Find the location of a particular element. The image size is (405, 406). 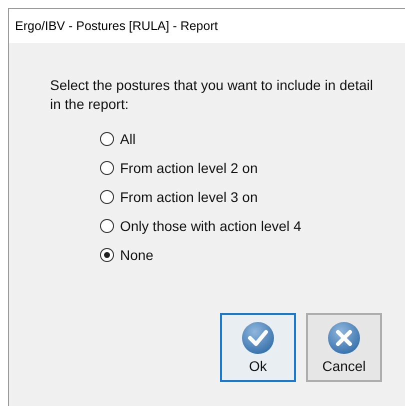

prompt-text: Select the postures that you want to include in detail in the report: is located at coordinates (212, 95).